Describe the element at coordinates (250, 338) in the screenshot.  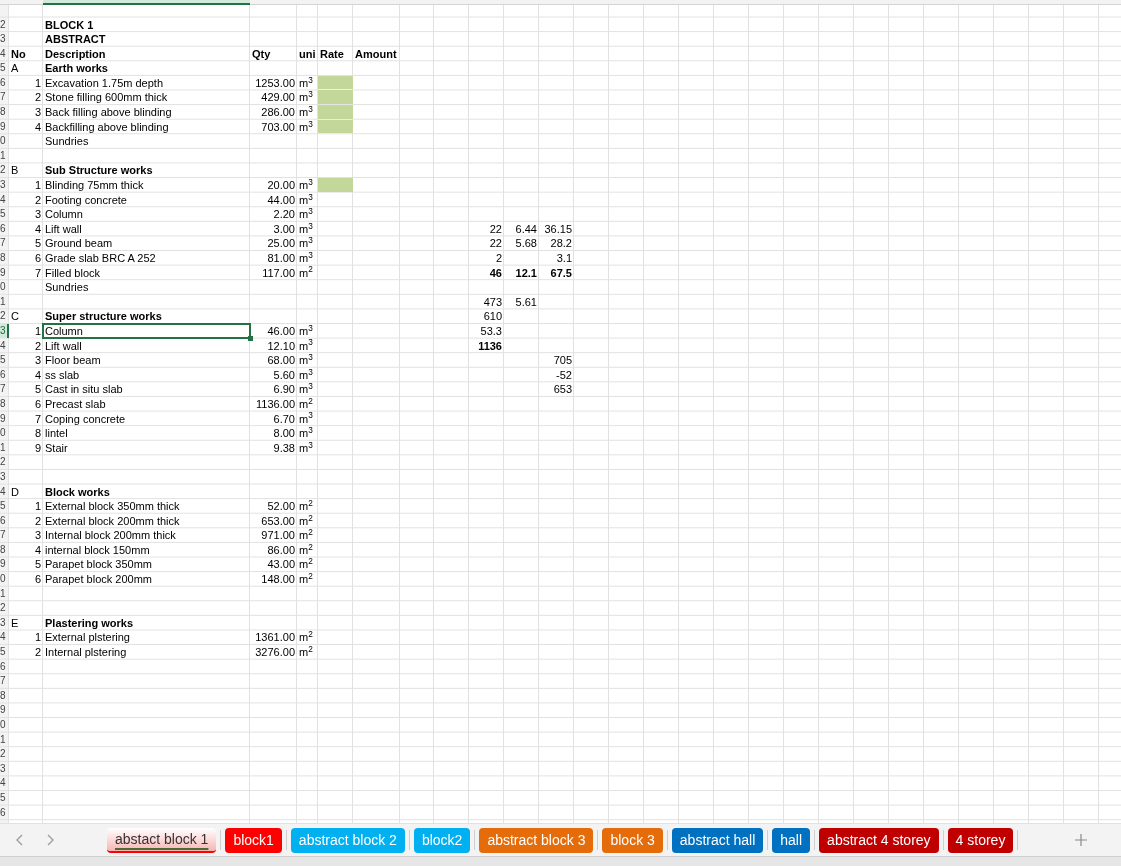
I see `fill-handle` at that location.